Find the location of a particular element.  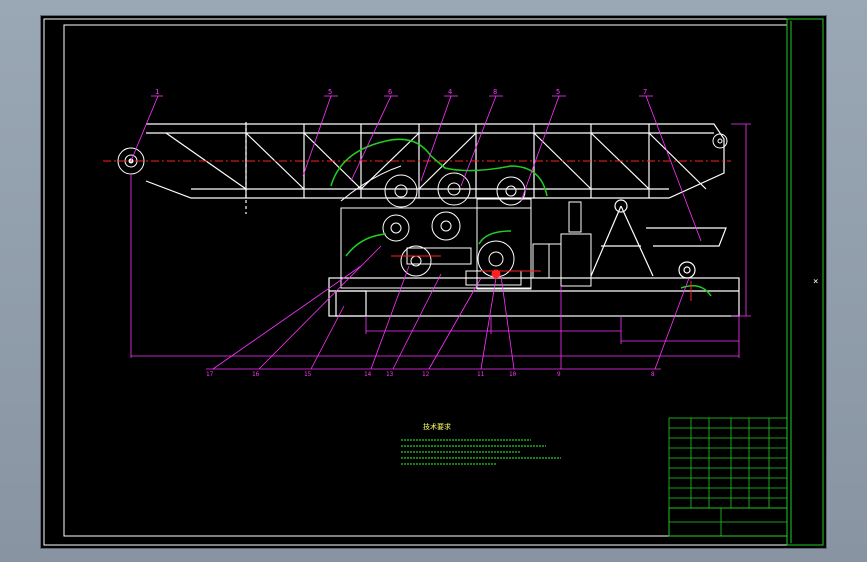

balloon-bottom: 14 is located at coordinates (368, 374).